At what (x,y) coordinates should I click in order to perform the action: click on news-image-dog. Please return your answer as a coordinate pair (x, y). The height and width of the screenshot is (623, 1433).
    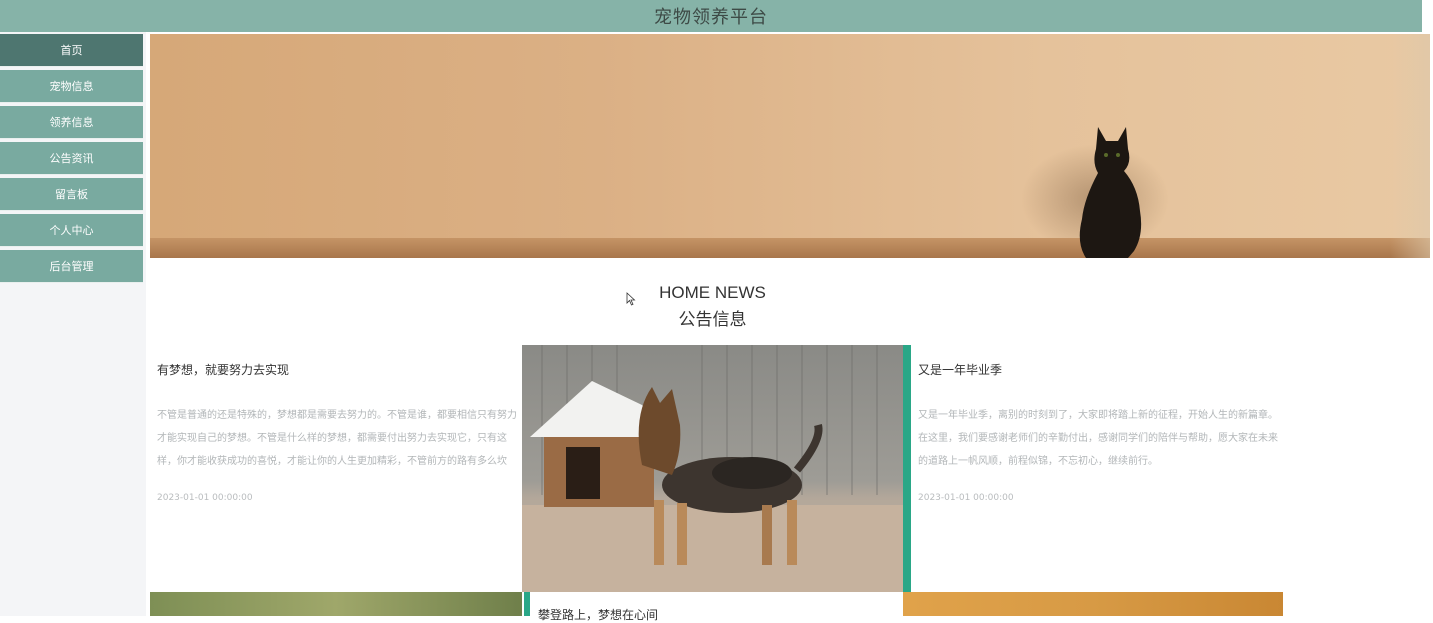
    Looking at the image, I should click on (712, 468).